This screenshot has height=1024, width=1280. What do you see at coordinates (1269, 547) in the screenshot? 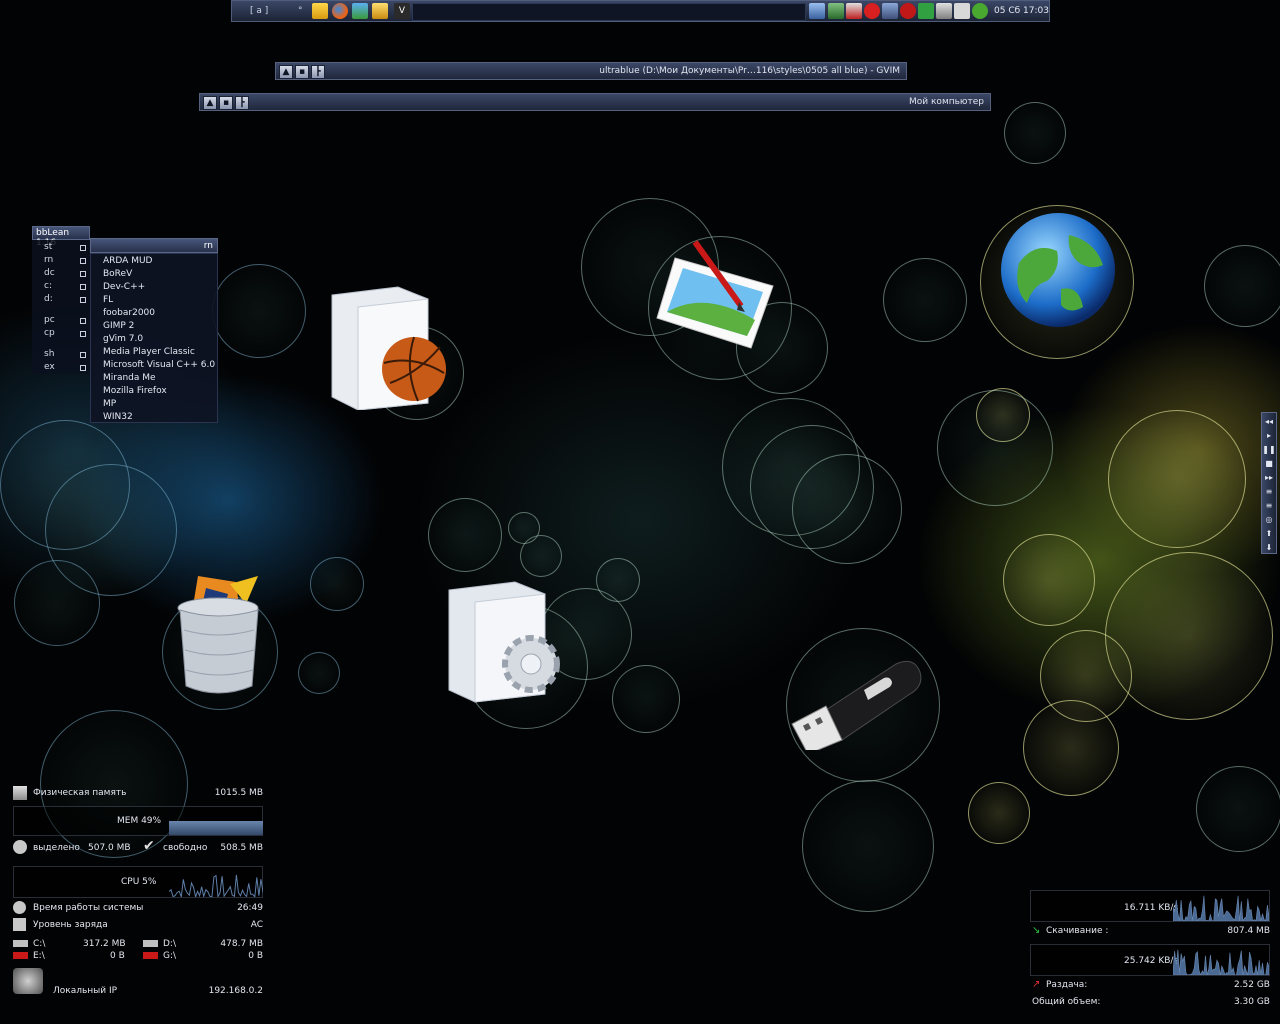
I see `volume-down-button: ⬇` at bounding box center [1269, 547].